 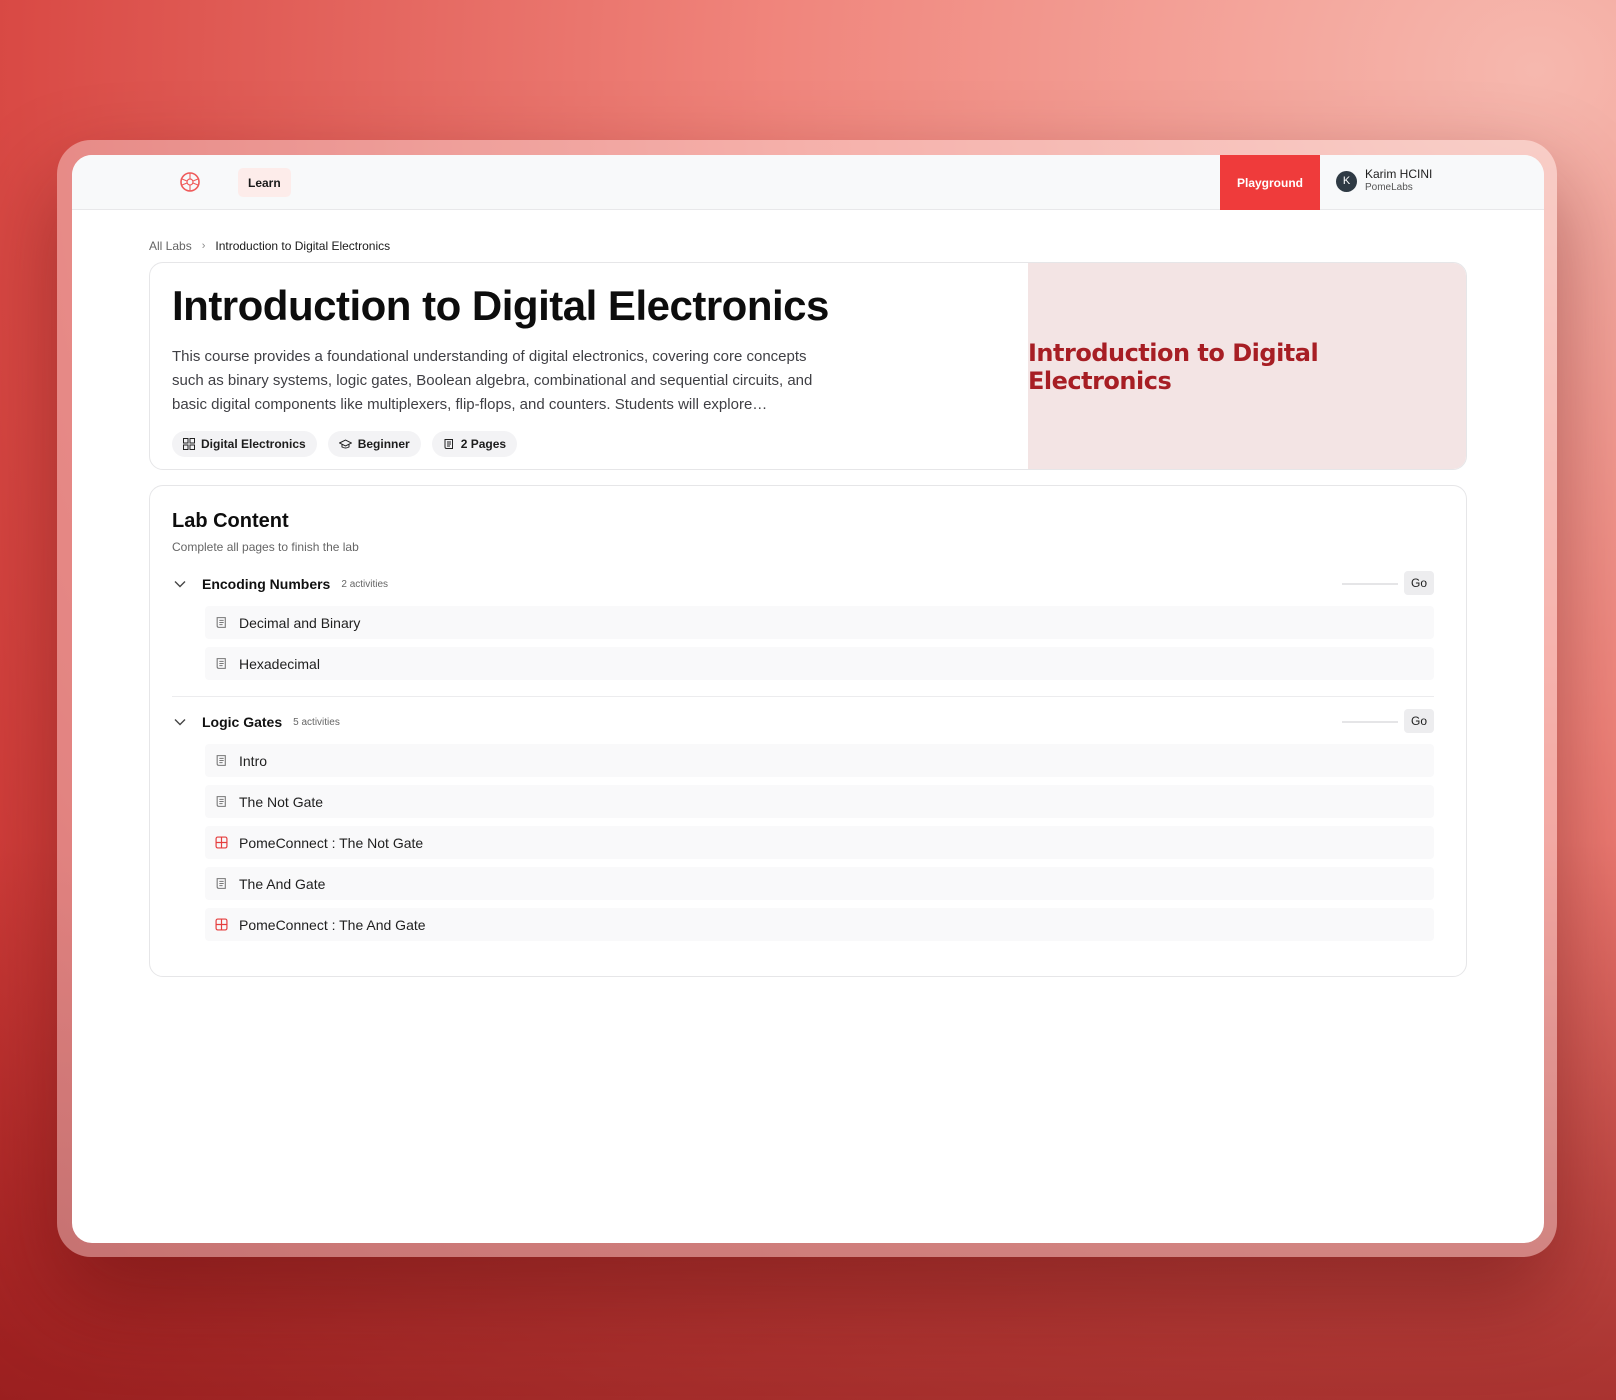 What do you see at coordinates (803, 722) in the screenshot?
I see `module-header-logic-gates: Logic Gates 5 activities Go` at bounding box center [803, 722].